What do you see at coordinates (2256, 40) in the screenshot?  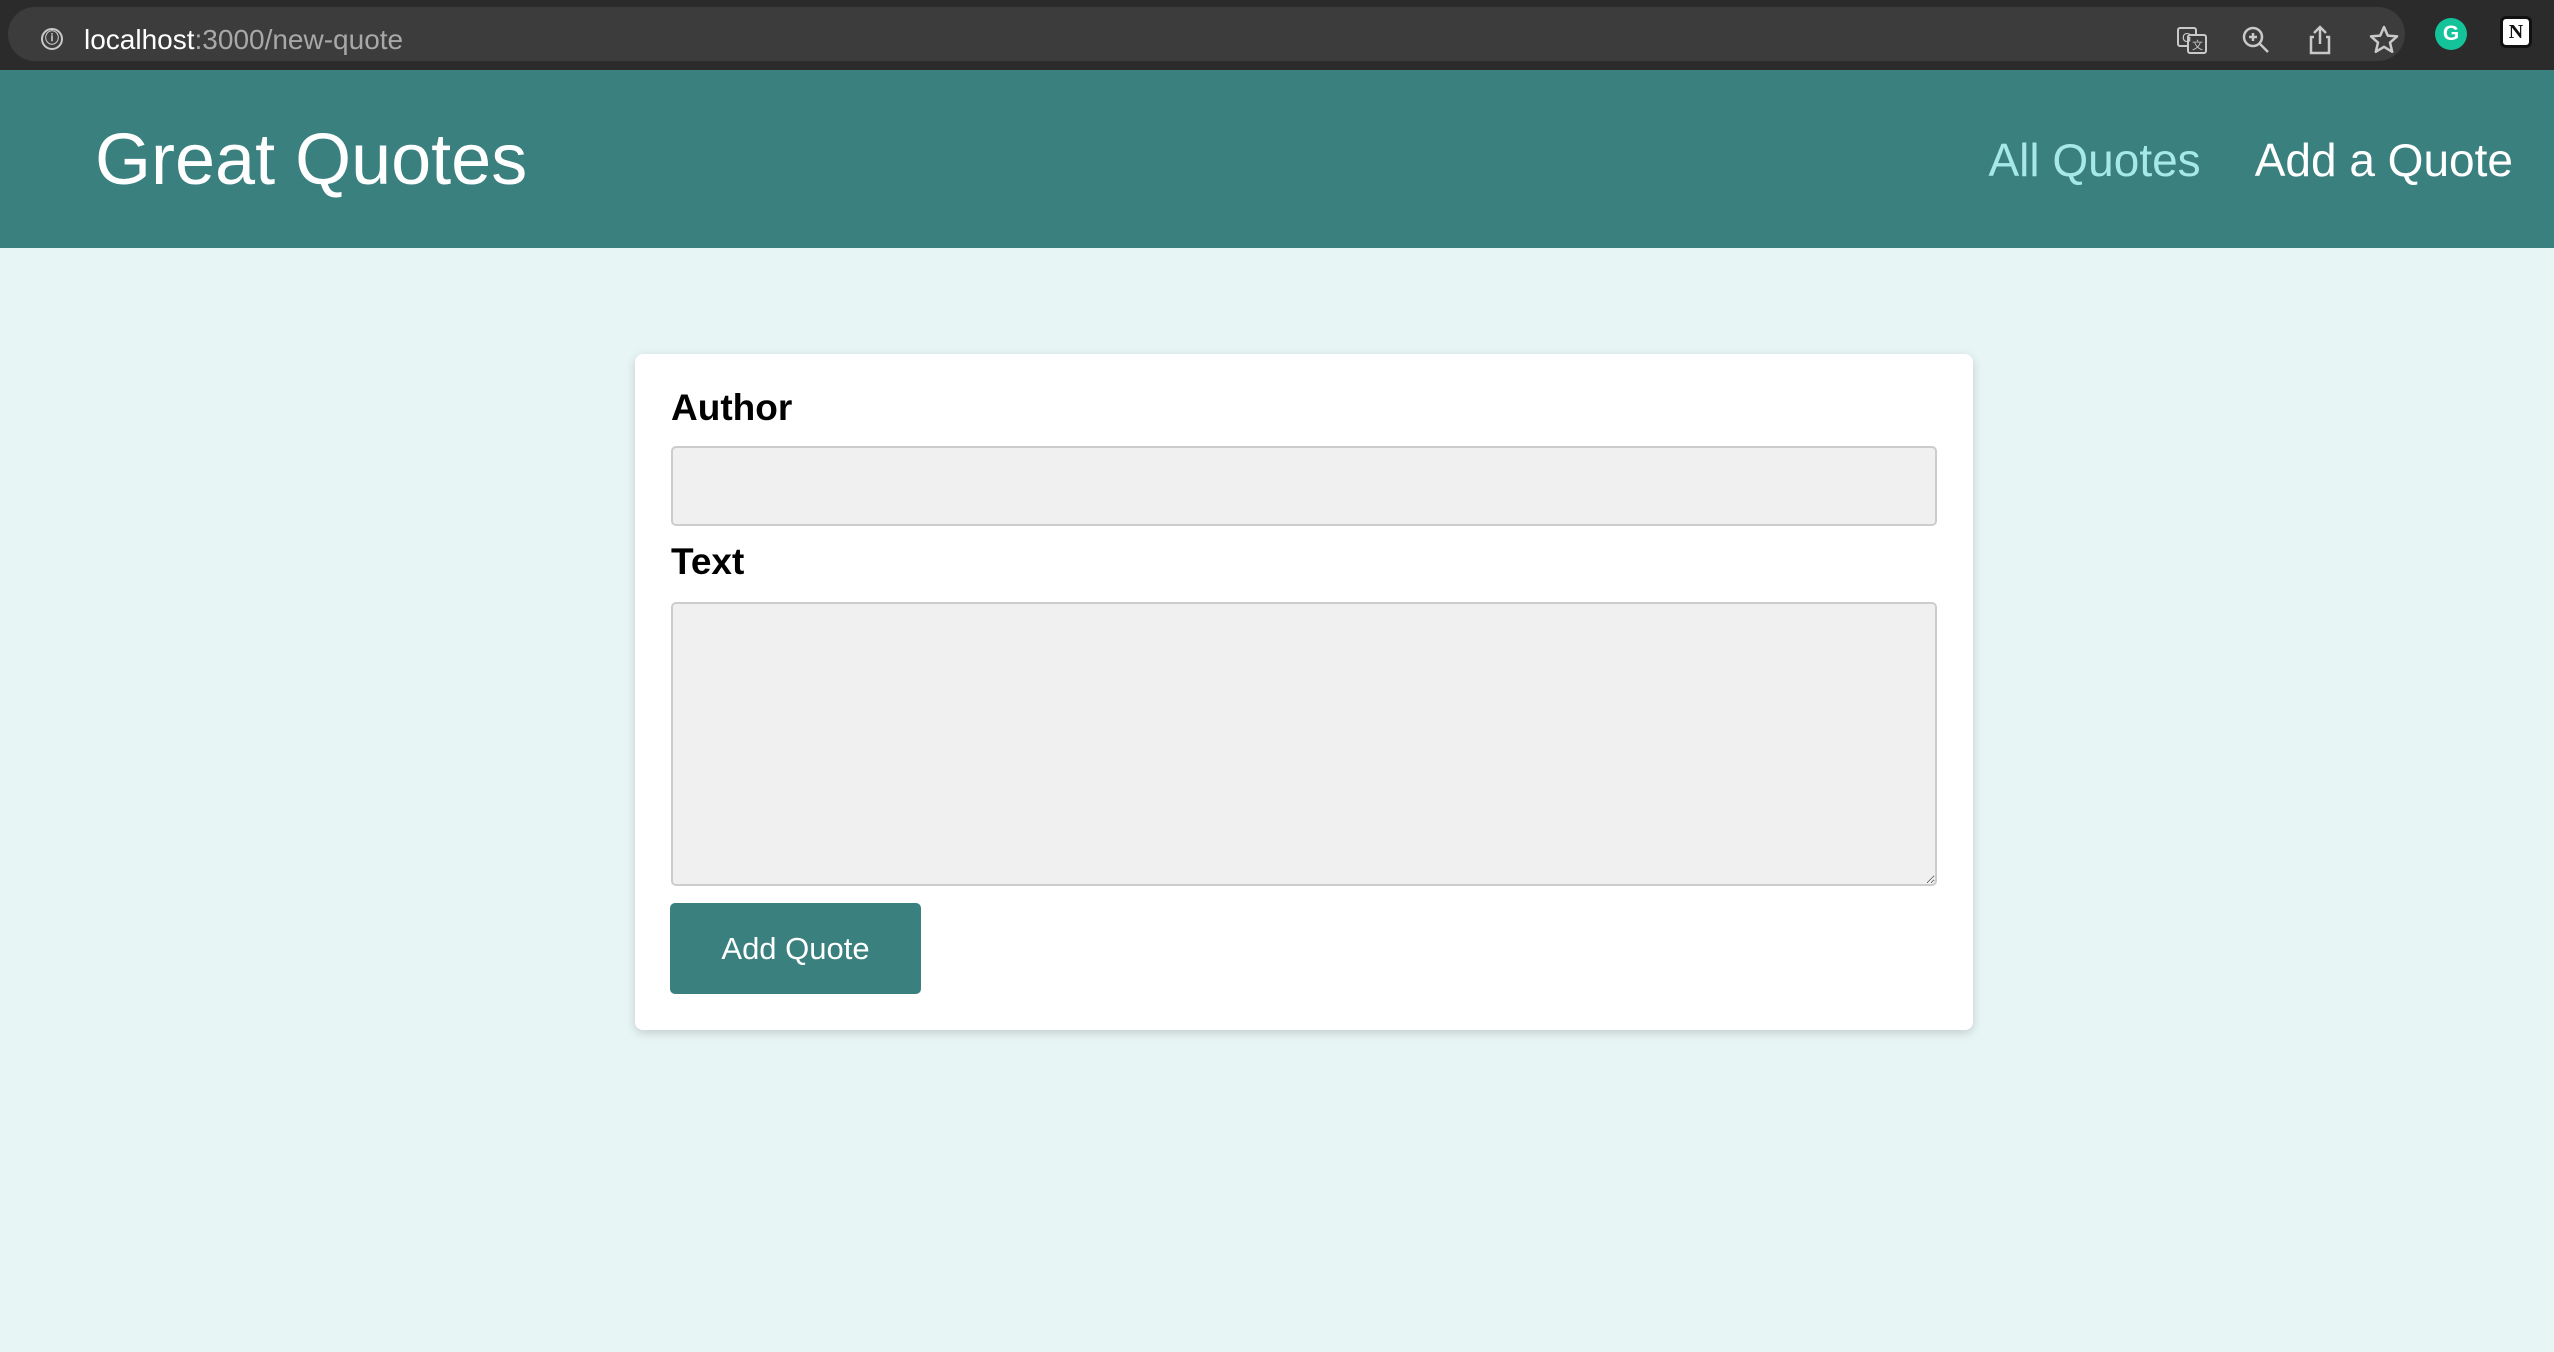 I see `zoom-icon` at bounding box center [2256, 40].